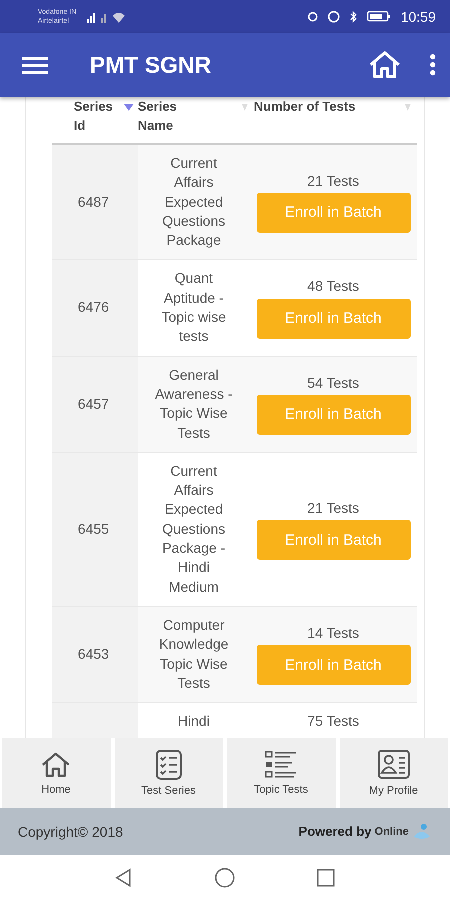 The height and width of the screenshot is (900, 450). I want to click on nav-tab: Home, so click(56, 773).